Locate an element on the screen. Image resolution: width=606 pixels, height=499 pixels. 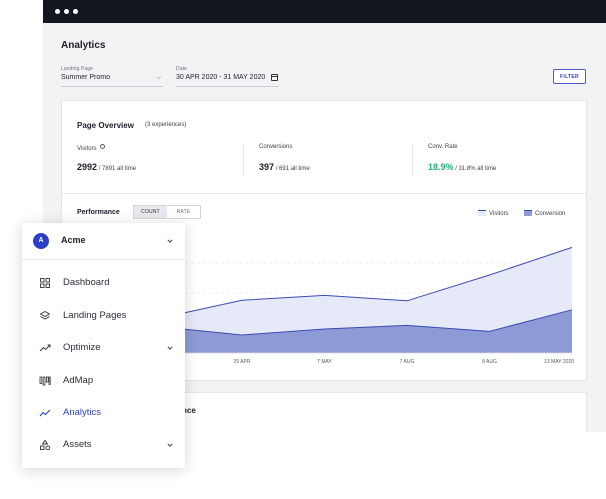
org-switcher: A Acme is located at coordinates (103, 241).